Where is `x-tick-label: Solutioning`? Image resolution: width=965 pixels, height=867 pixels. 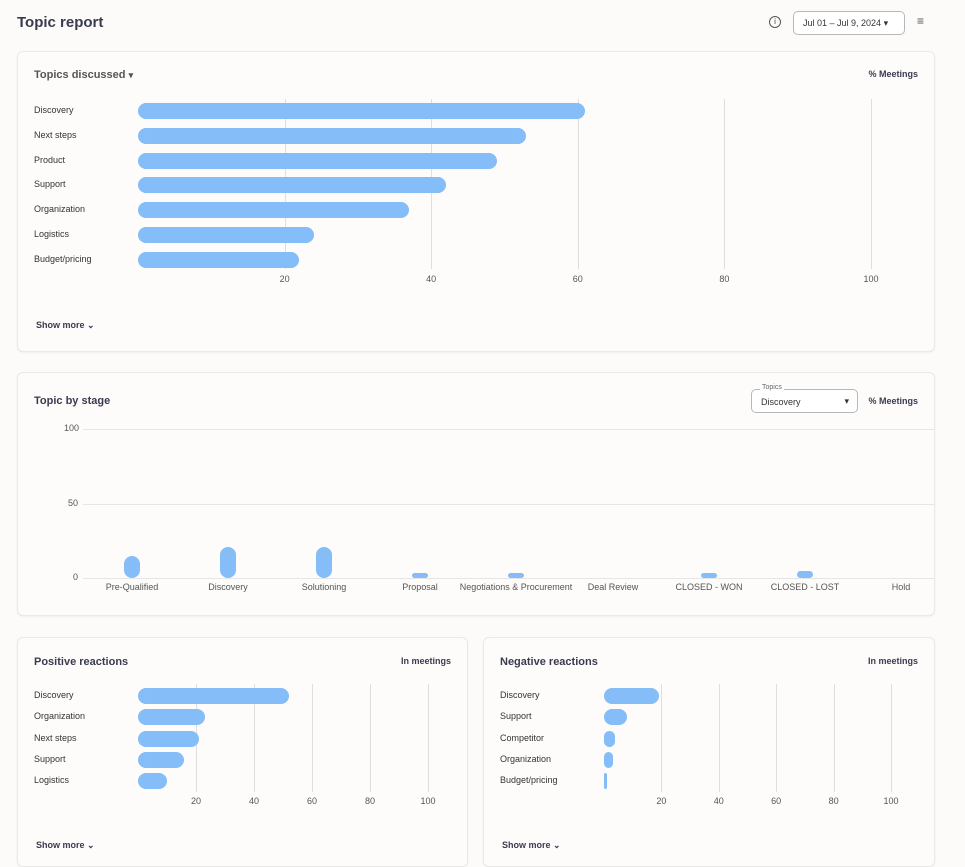
x-tick-label: Solutioning is located at coordinates (324, 587).